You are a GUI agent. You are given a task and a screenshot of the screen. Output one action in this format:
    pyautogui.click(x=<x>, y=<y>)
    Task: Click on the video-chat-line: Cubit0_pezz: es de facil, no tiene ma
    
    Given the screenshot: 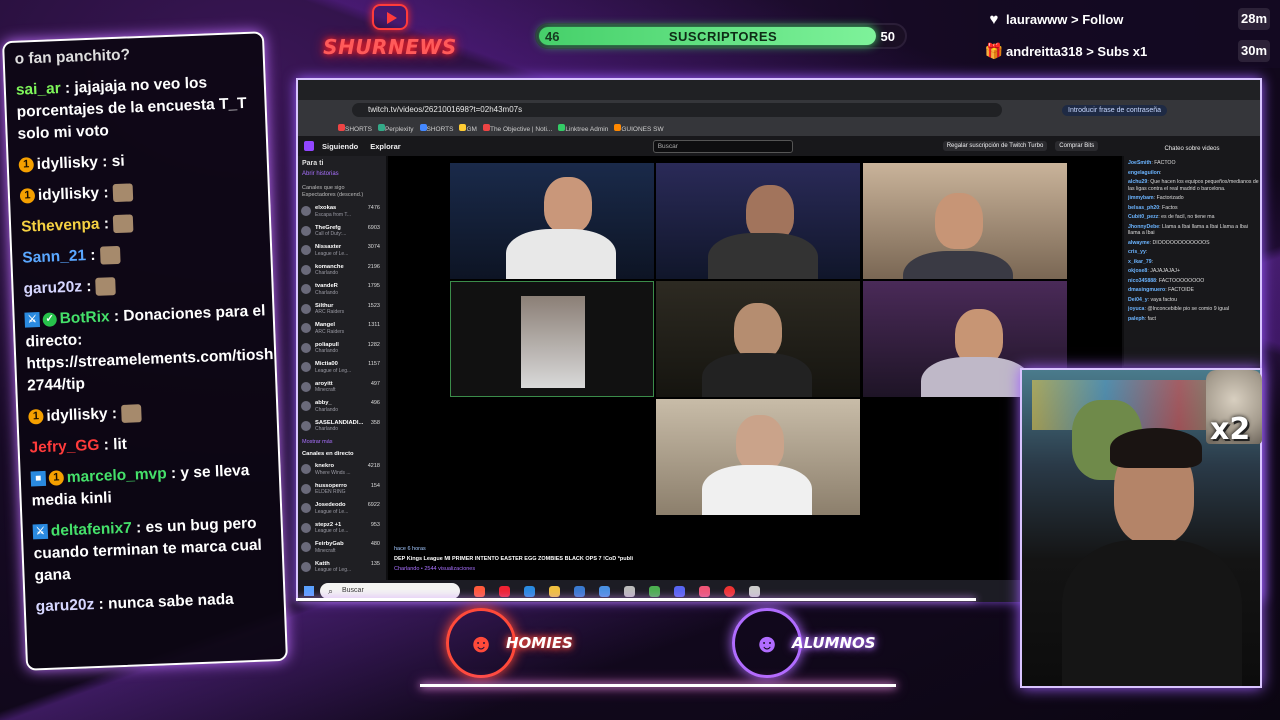 What is the action you would take?
    pyautogui.click(x=1171, y=217)
    